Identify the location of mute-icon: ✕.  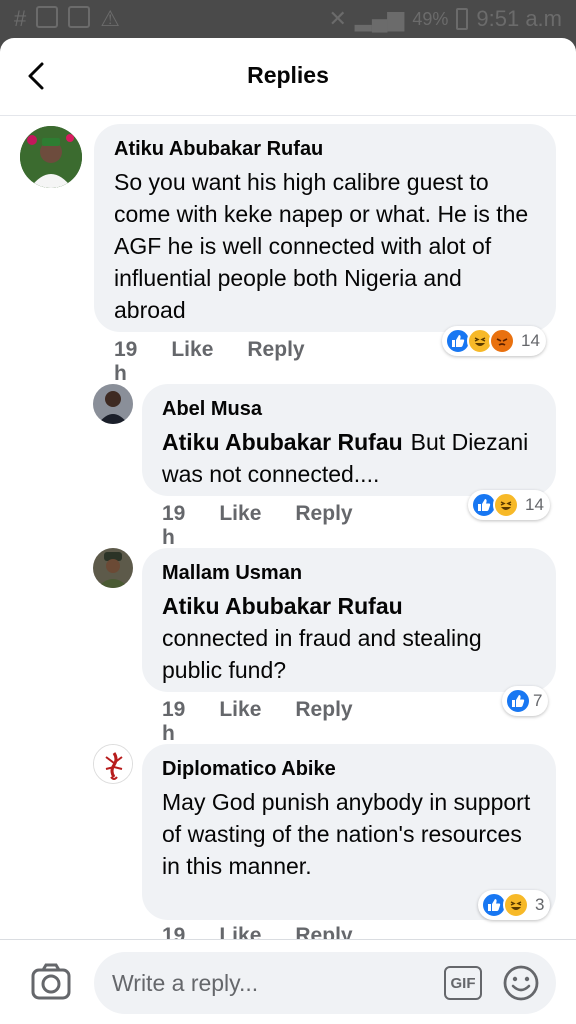
(337, 18).